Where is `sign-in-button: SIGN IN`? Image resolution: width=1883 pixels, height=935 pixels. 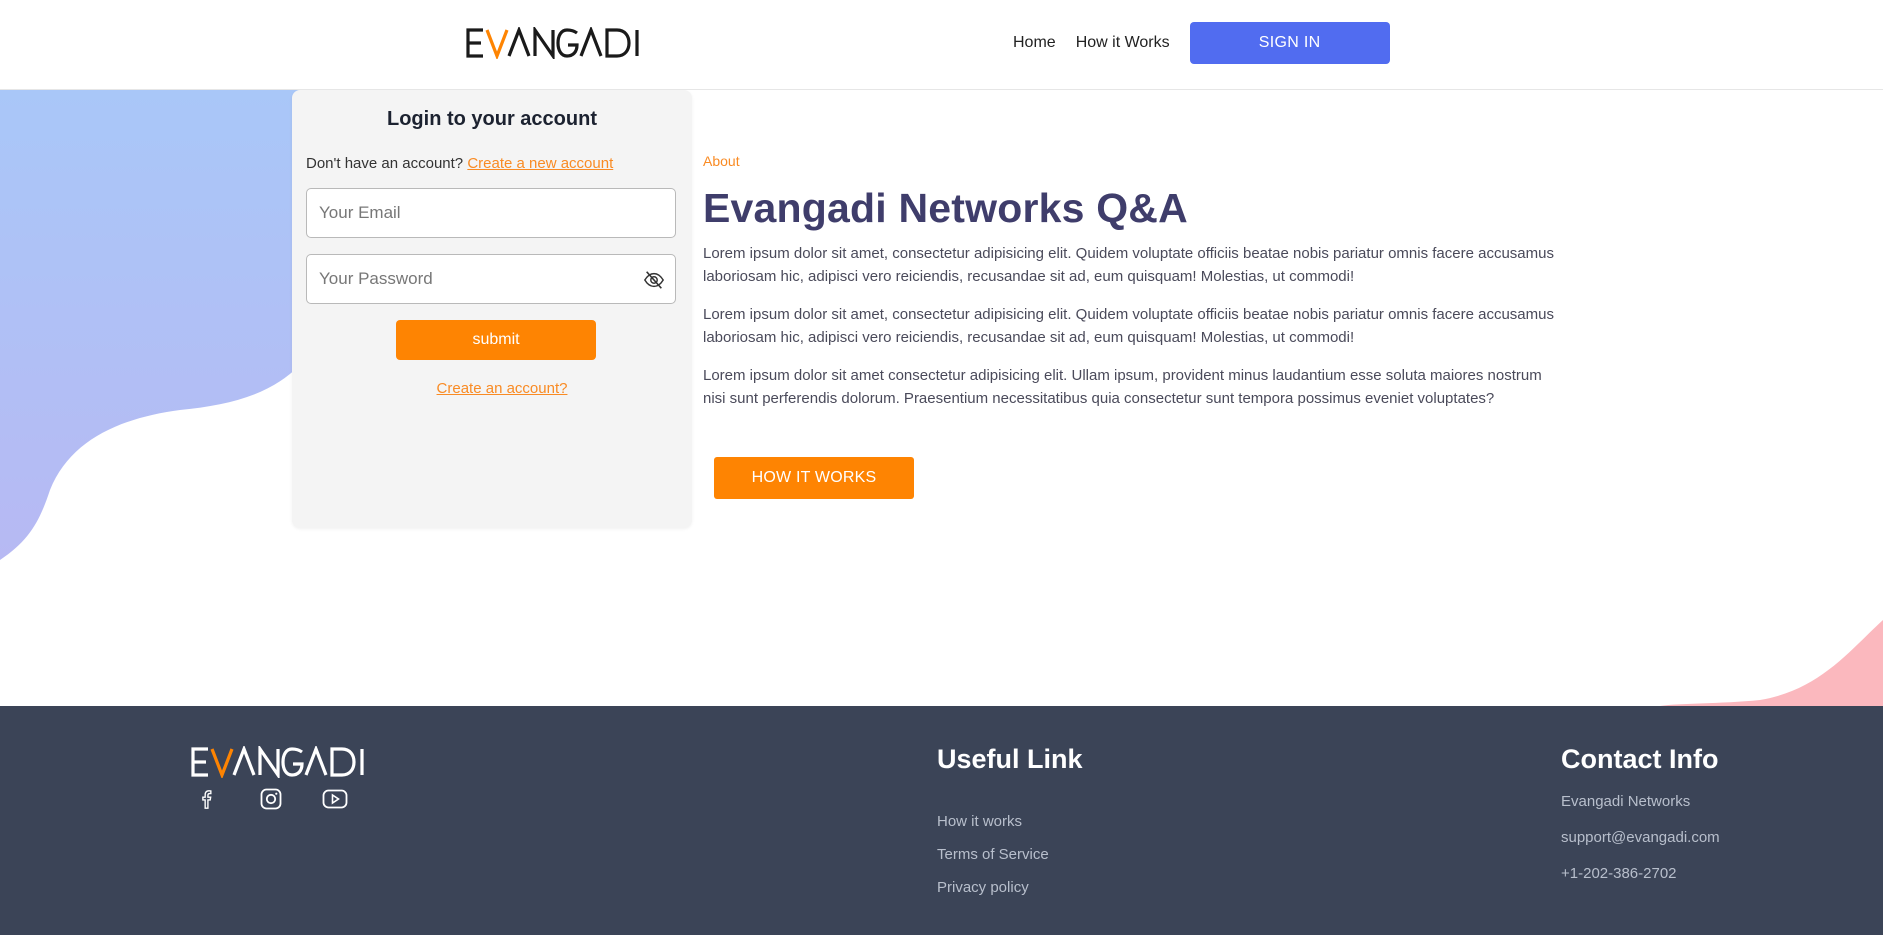
sign-in-button: SIGN IN is located at coordinates (1289, 43).